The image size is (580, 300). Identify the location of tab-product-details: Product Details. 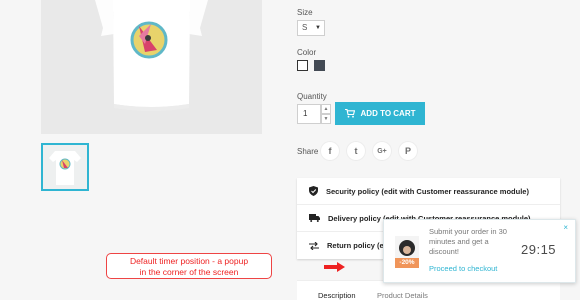
(402, 295).